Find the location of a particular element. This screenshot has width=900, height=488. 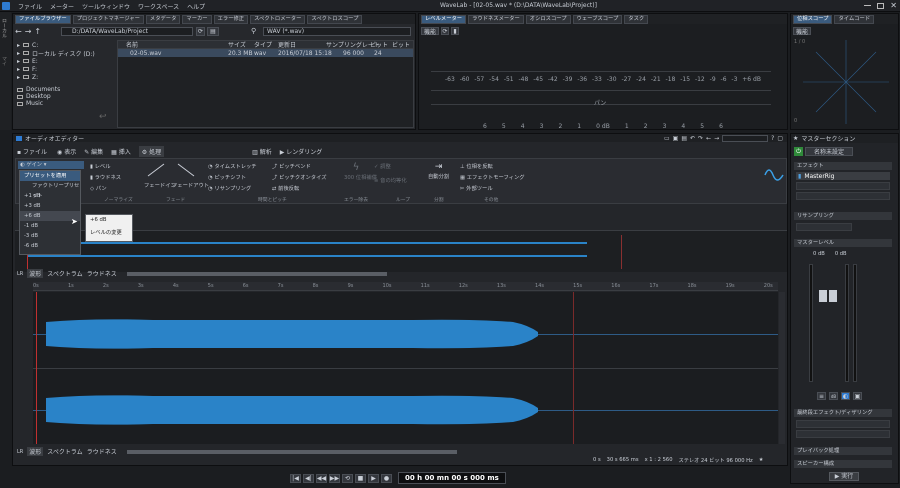

tab-overview-loudness: ラウドネス is located at coordinates (102, 273).